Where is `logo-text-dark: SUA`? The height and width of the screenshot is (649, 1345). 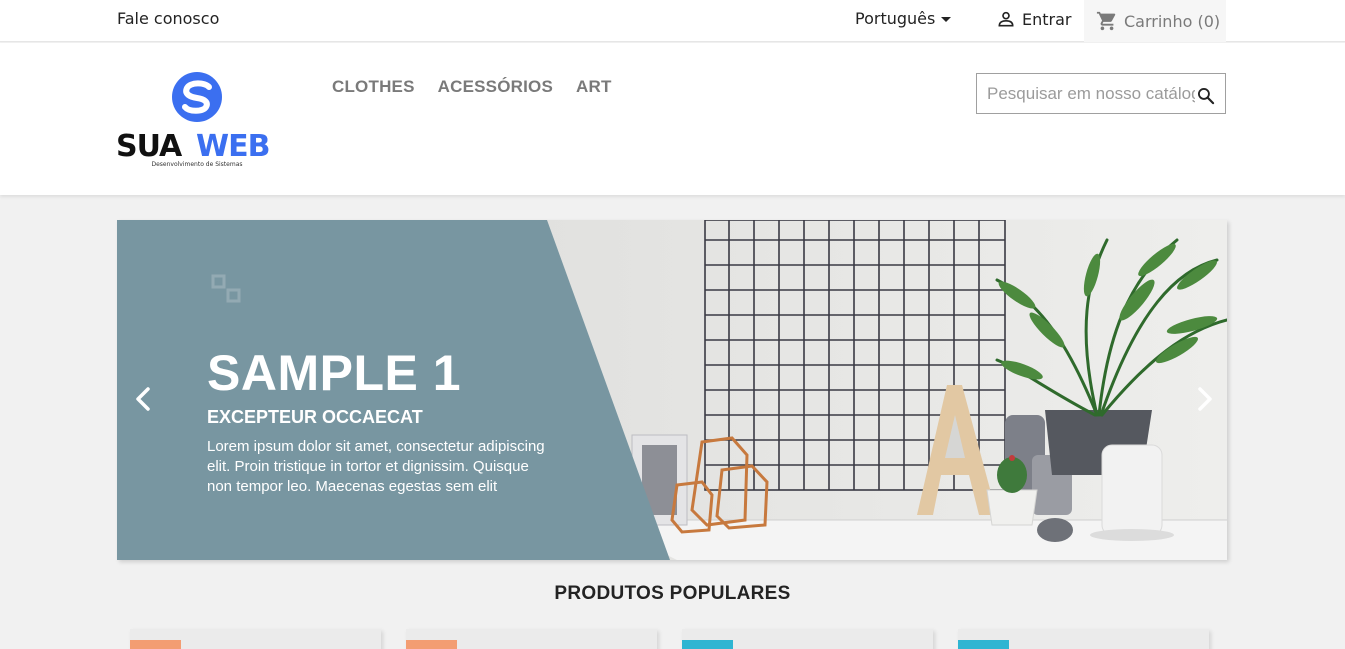 logo-text-dark: SUA is located at coordinates (149, 146).